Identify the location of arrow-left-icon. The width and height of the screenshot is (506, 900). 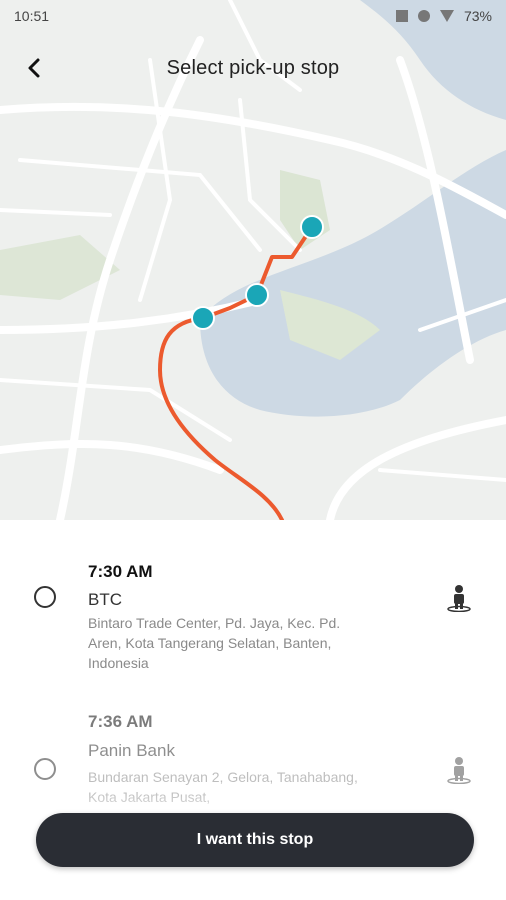
(34, 68).